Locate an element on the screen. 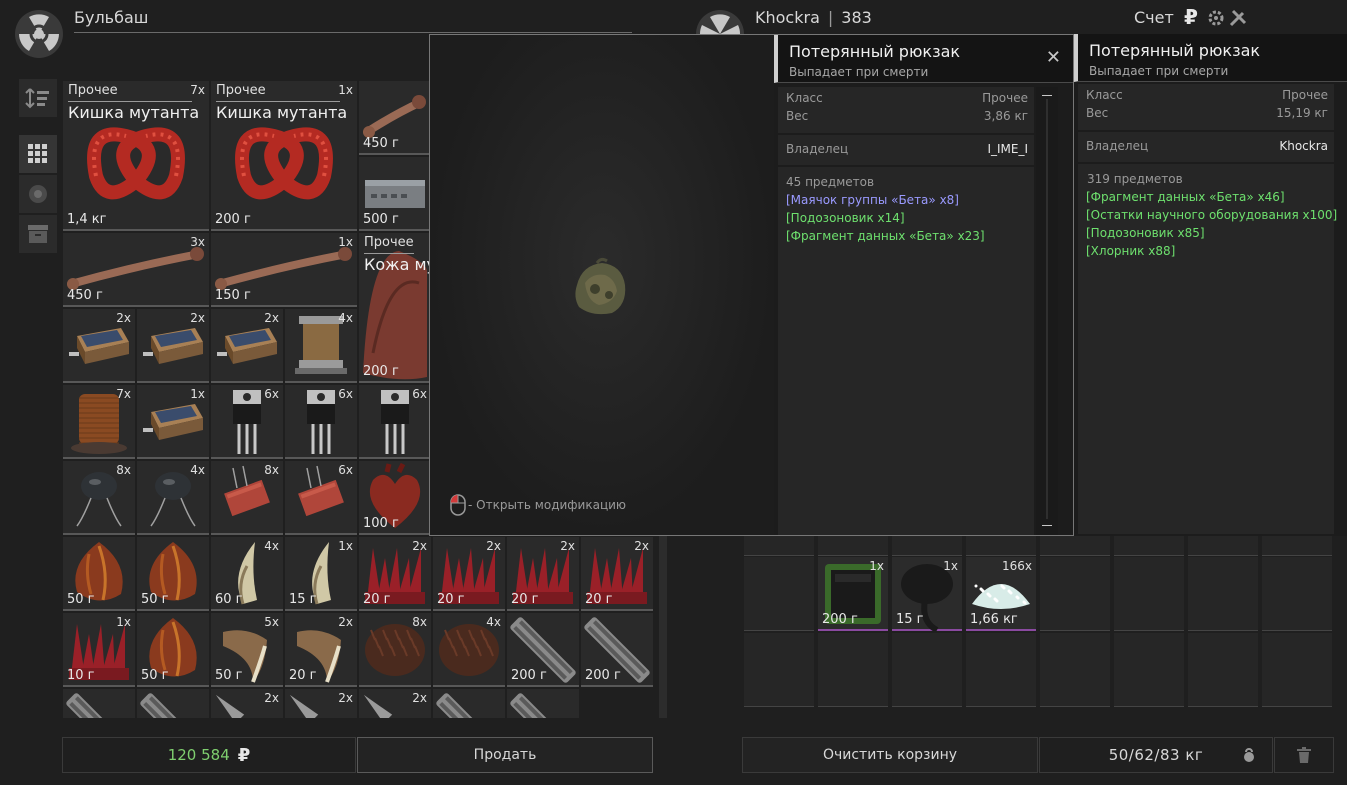 The image size is (1347, 785). card-header: Потерянный рюкзак Выпадает при смерти is located at coordinates (1210, 58).